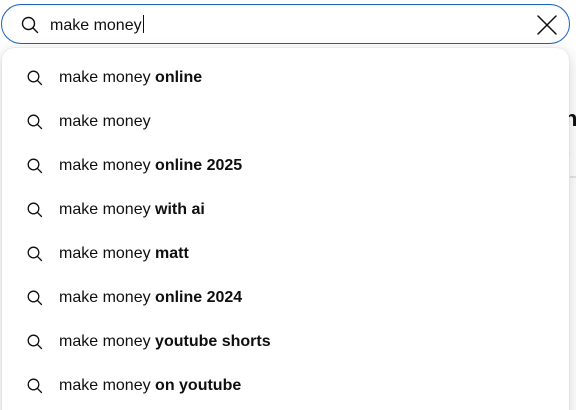 This screenshot has height=410, width=576. Describe the element at coordinates (285, 254) in the screenshot. I see `suggestion-item: make money matt` at that location.